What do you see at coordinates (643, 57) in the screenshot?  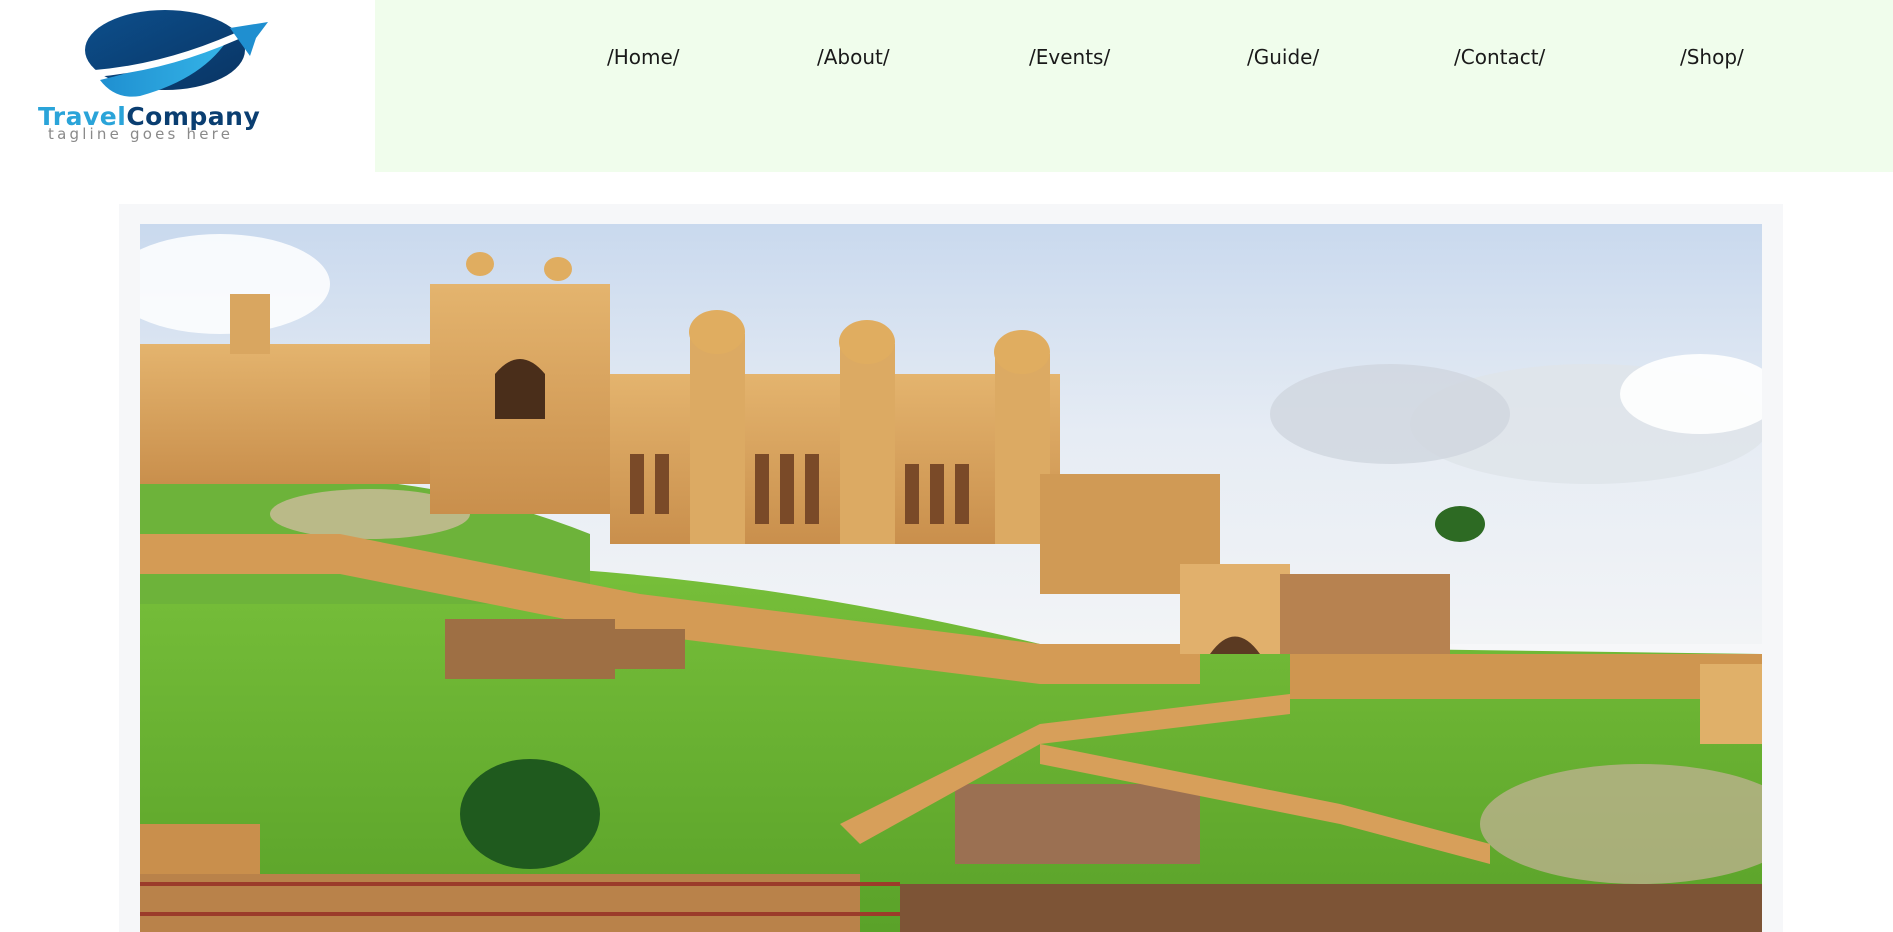 I see `nav-item-home: /Home/` at bounding box center [643, 57].